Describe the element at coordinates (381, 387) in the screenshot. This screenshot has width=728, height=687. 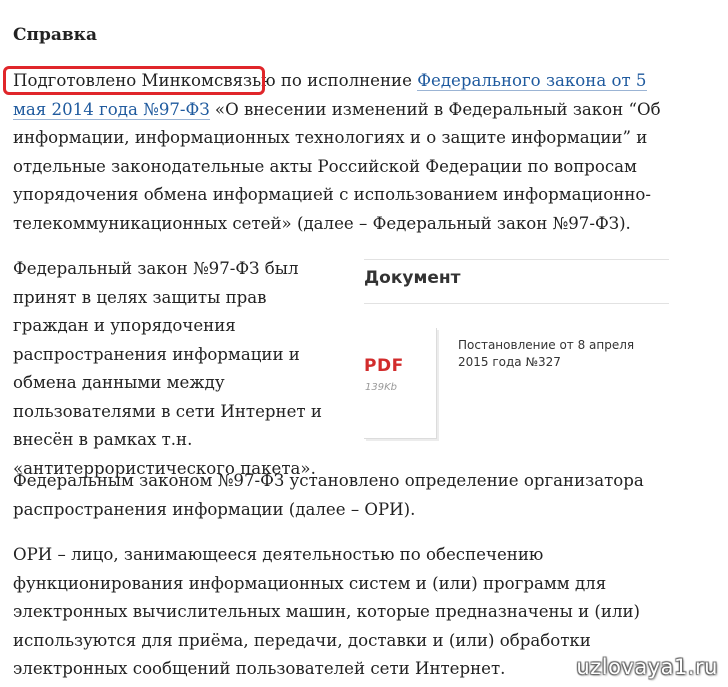
I see `pdf-file-size: 139Kb` at that location.